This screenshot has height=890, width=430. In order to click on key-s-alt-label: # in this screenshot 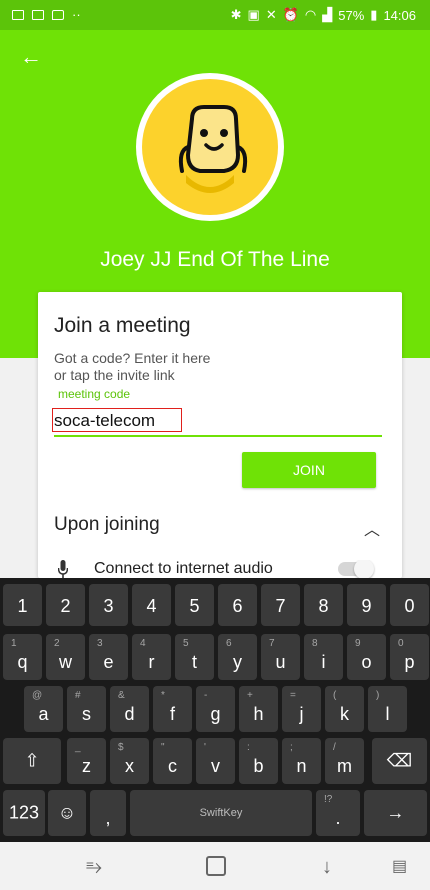, I will do `click(78, 695)`.